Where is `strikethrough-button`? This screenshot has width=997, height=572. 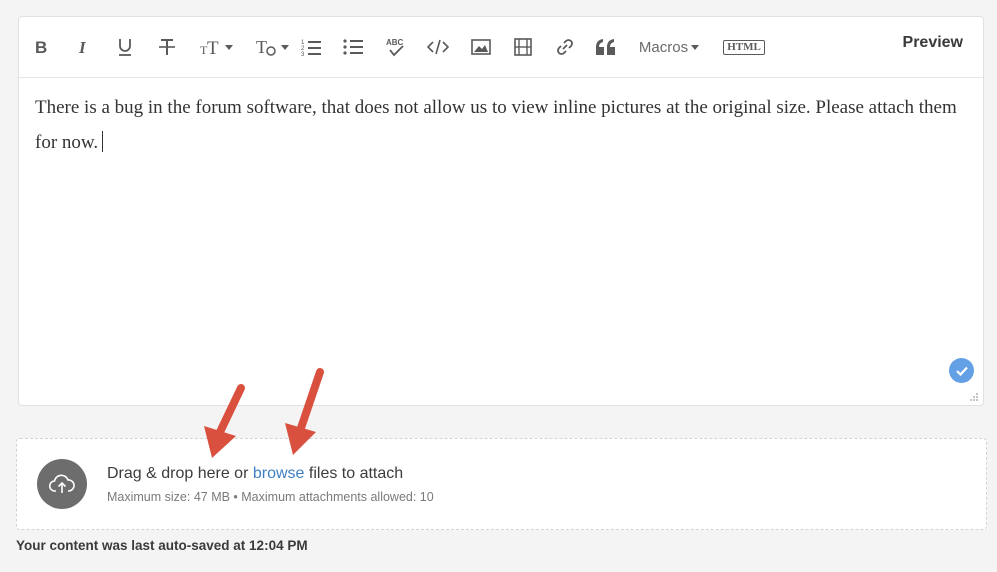 strikethrough-button is located at coordinates (167, 47).